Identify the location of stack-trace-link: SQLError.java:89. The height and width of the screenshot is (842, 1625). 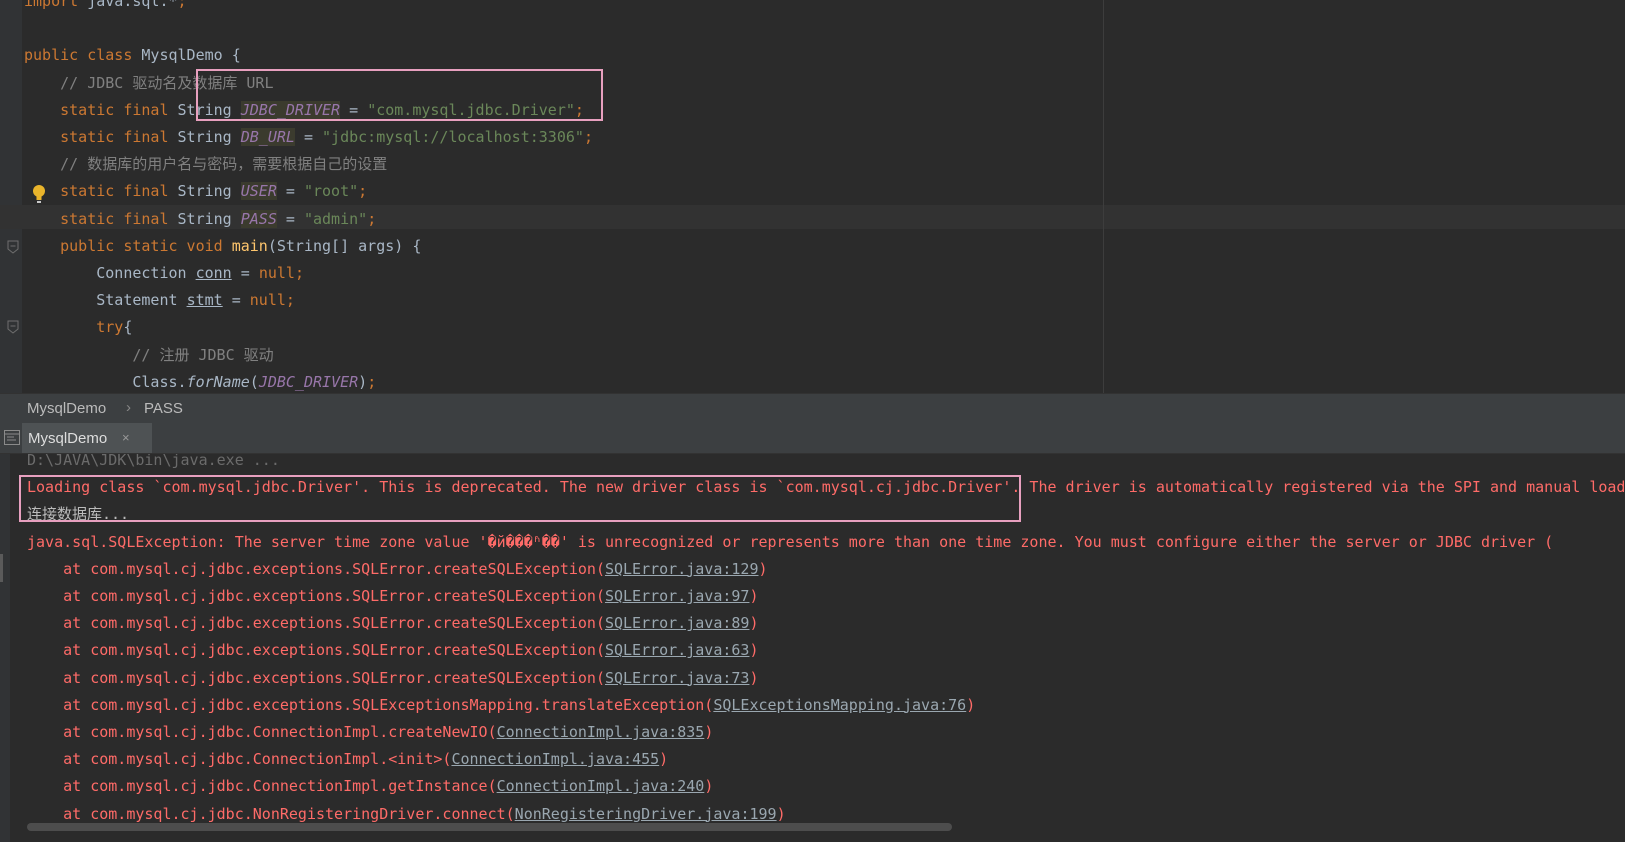
(677, 623).